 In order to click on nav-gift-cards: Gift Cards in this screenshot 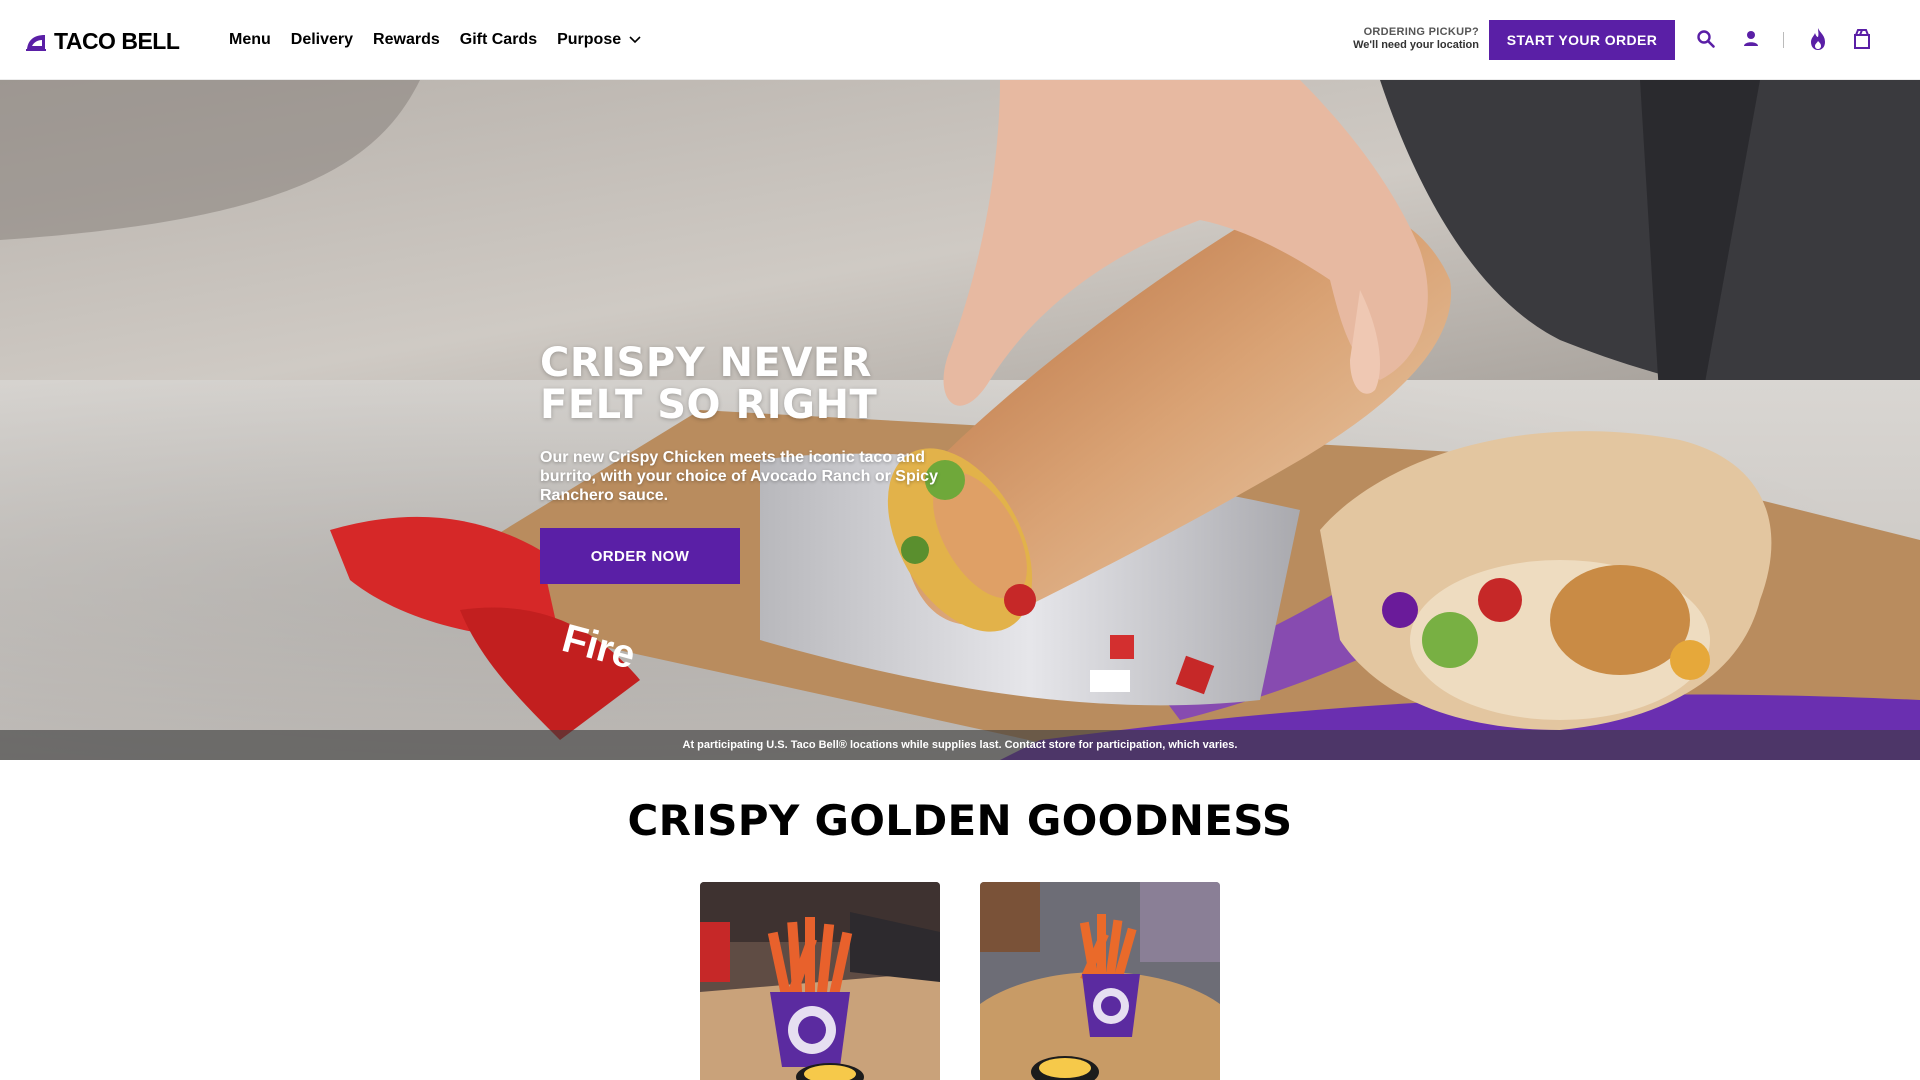, I will do `click(498, 40)`.